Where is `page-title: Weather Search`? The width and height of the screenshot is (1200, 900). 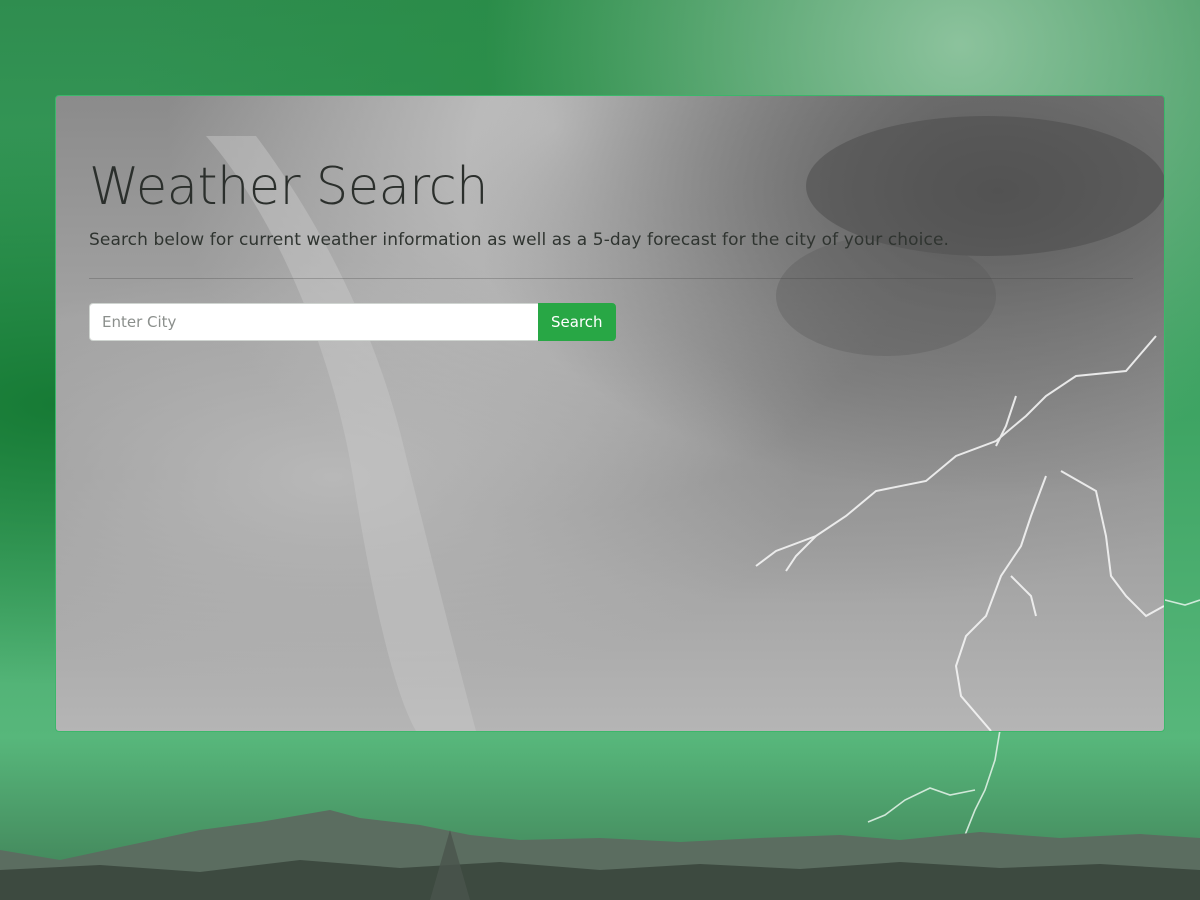 page-title: Weather Search is located at coordinates (288, 187).